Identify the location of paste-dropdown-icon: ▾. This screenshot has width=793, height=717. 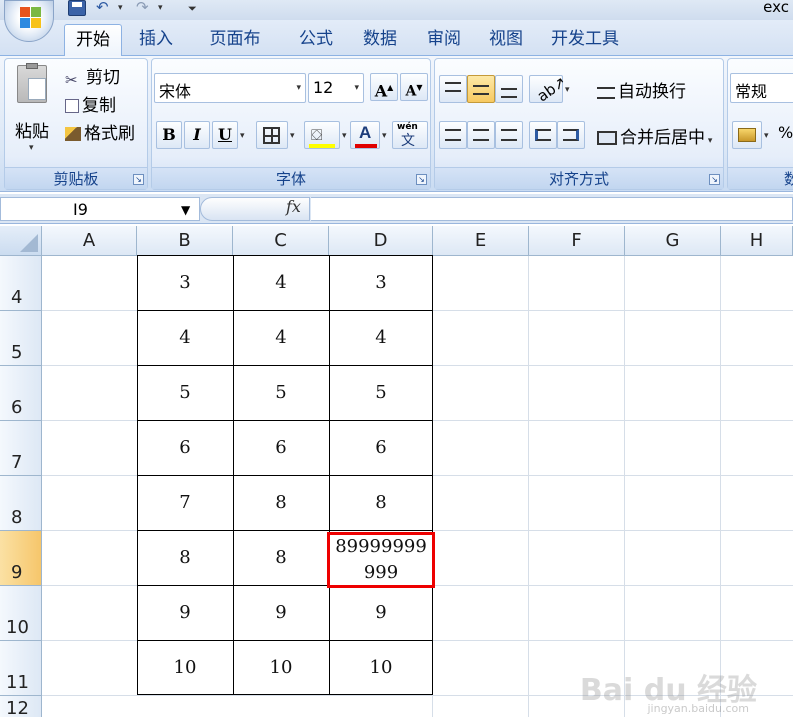
(31, 148).